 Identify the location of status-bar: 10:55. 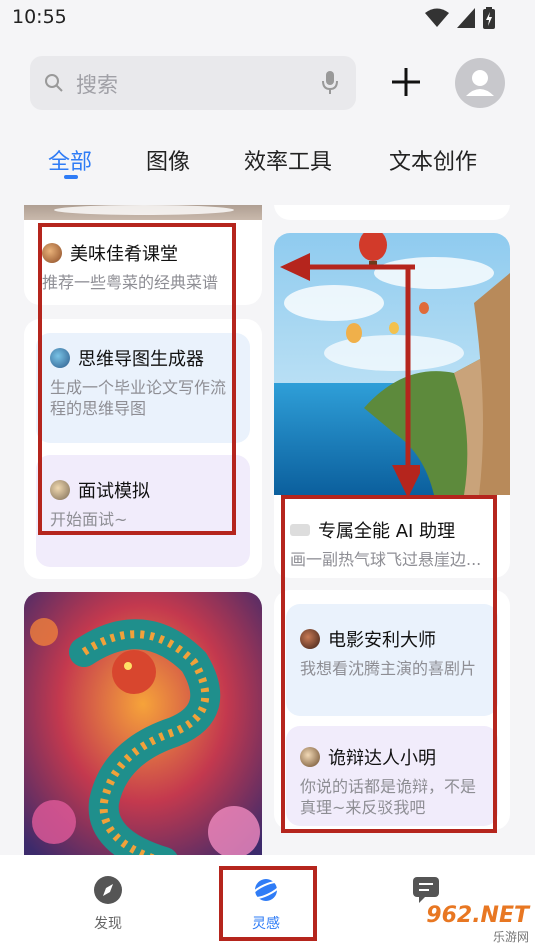
(267, 20).